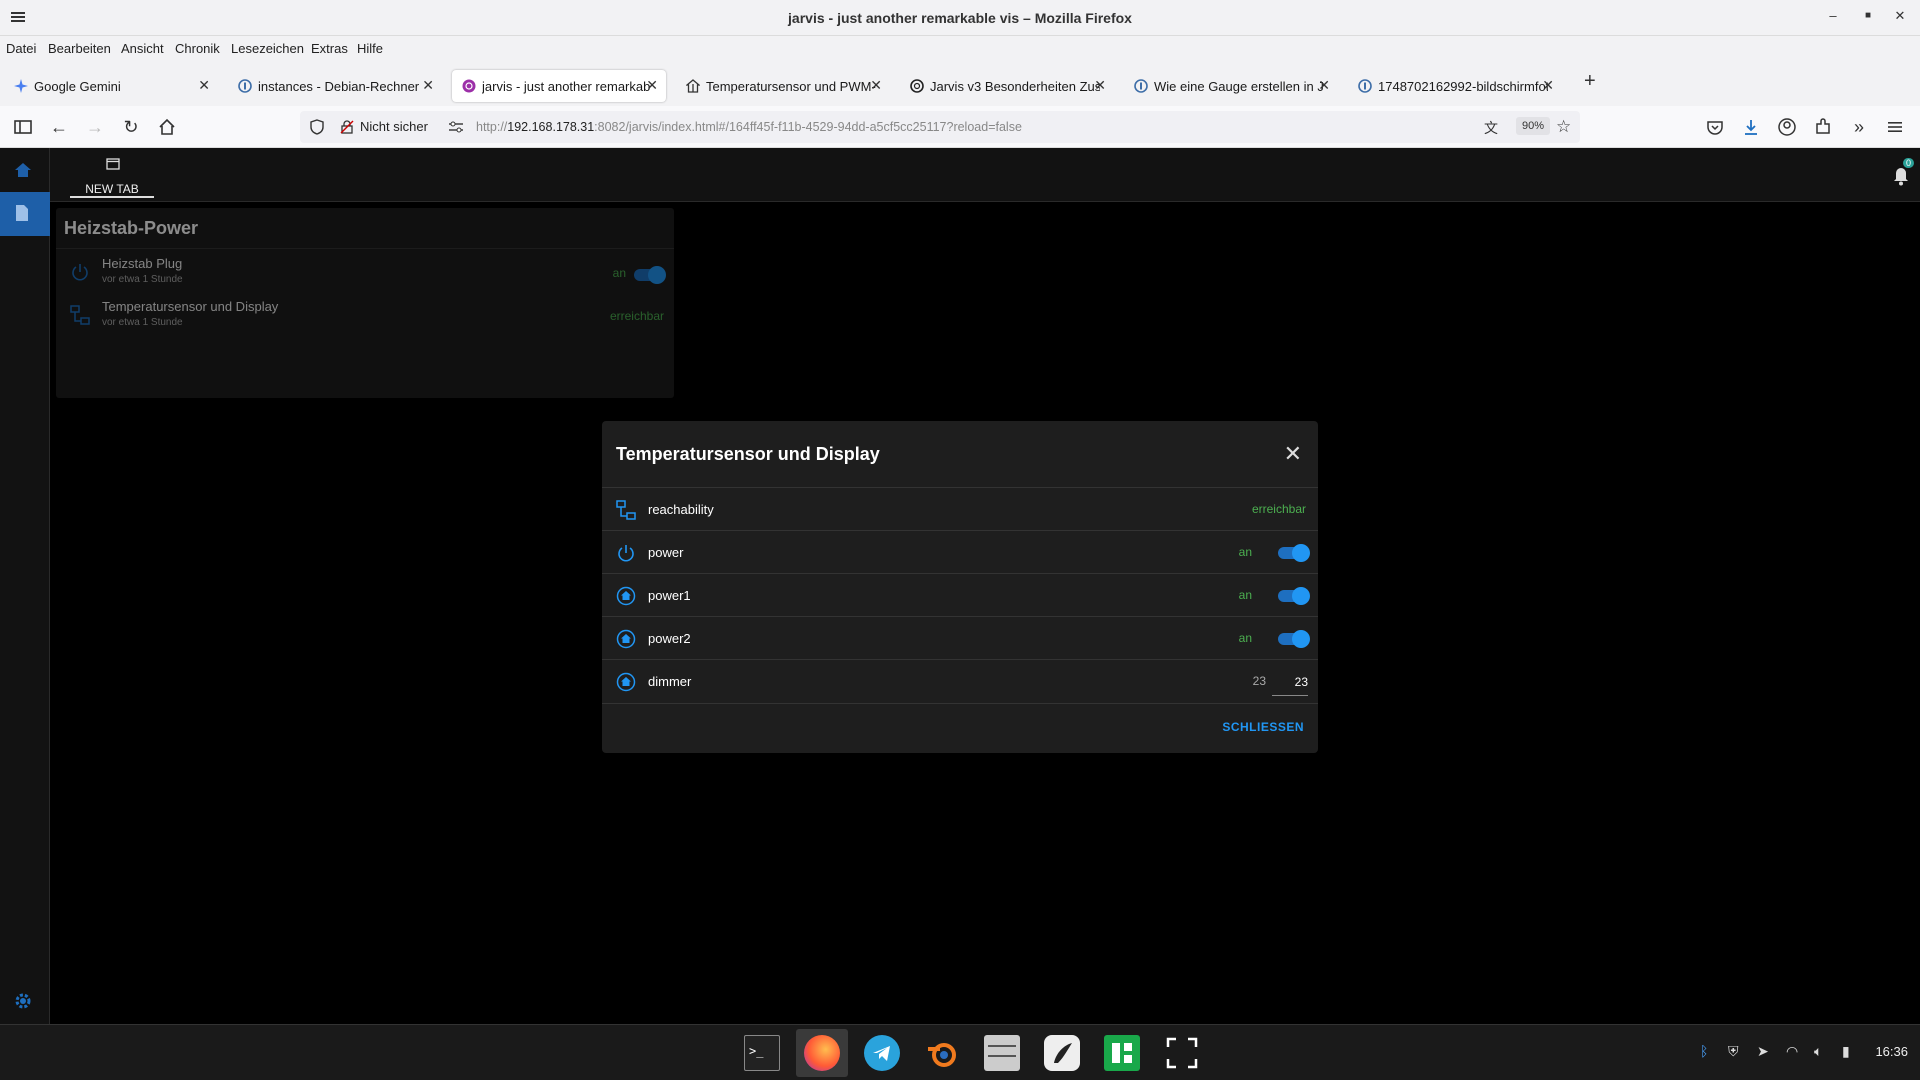 Image resolution: width=1920 pixels, height=1080 pixels. Describe the element at coordinates (1231, 86) in the screenshot. I see `tab-gauge: Wie eine Gauge erstellen in Ja ✕` at that location.